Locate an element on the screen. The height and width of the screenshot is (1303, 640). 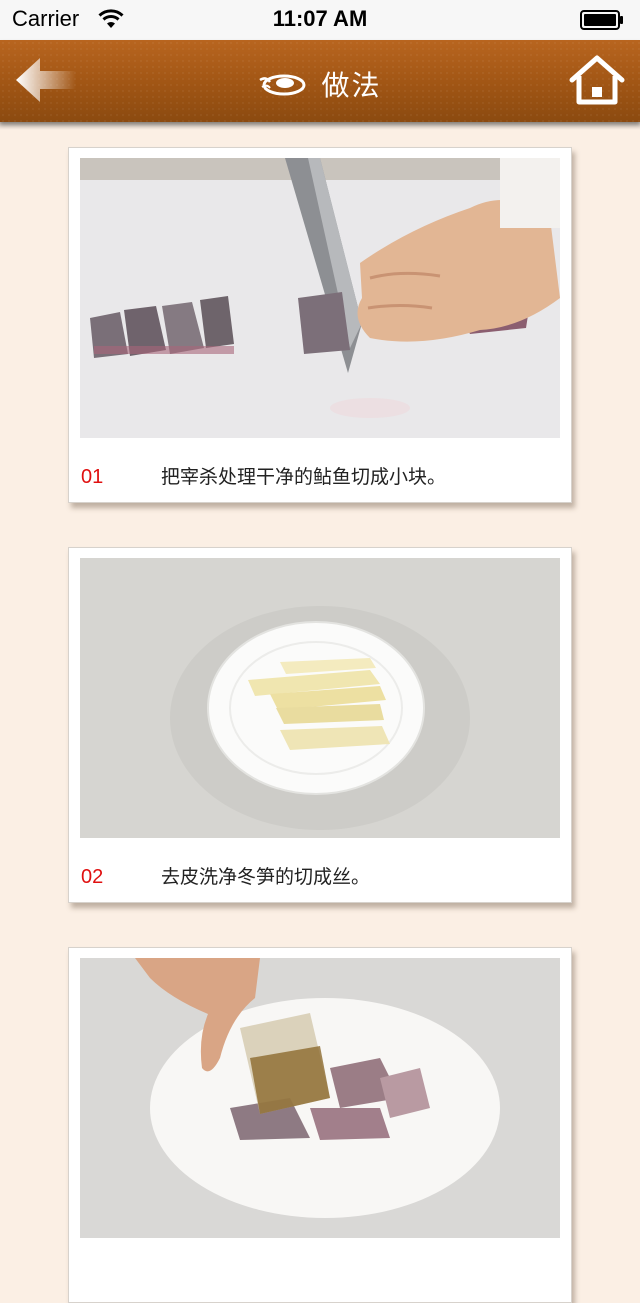
step-description: 去皮洗净冬笋的切成丝。 is located at coordinates (266, 877).